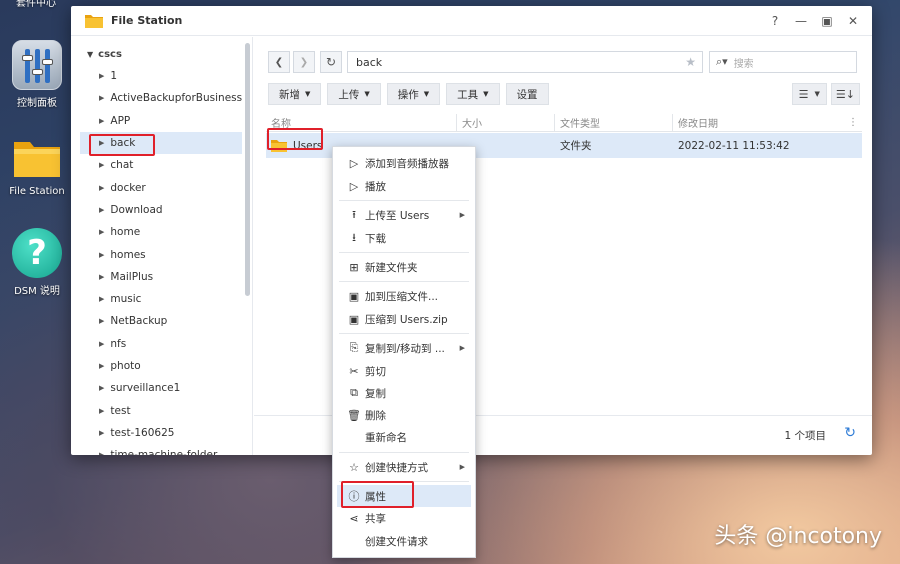 Image resolution: width=900 pixels, height=564 pixels. I want to click on star-icon: ★, so click(690, 62).